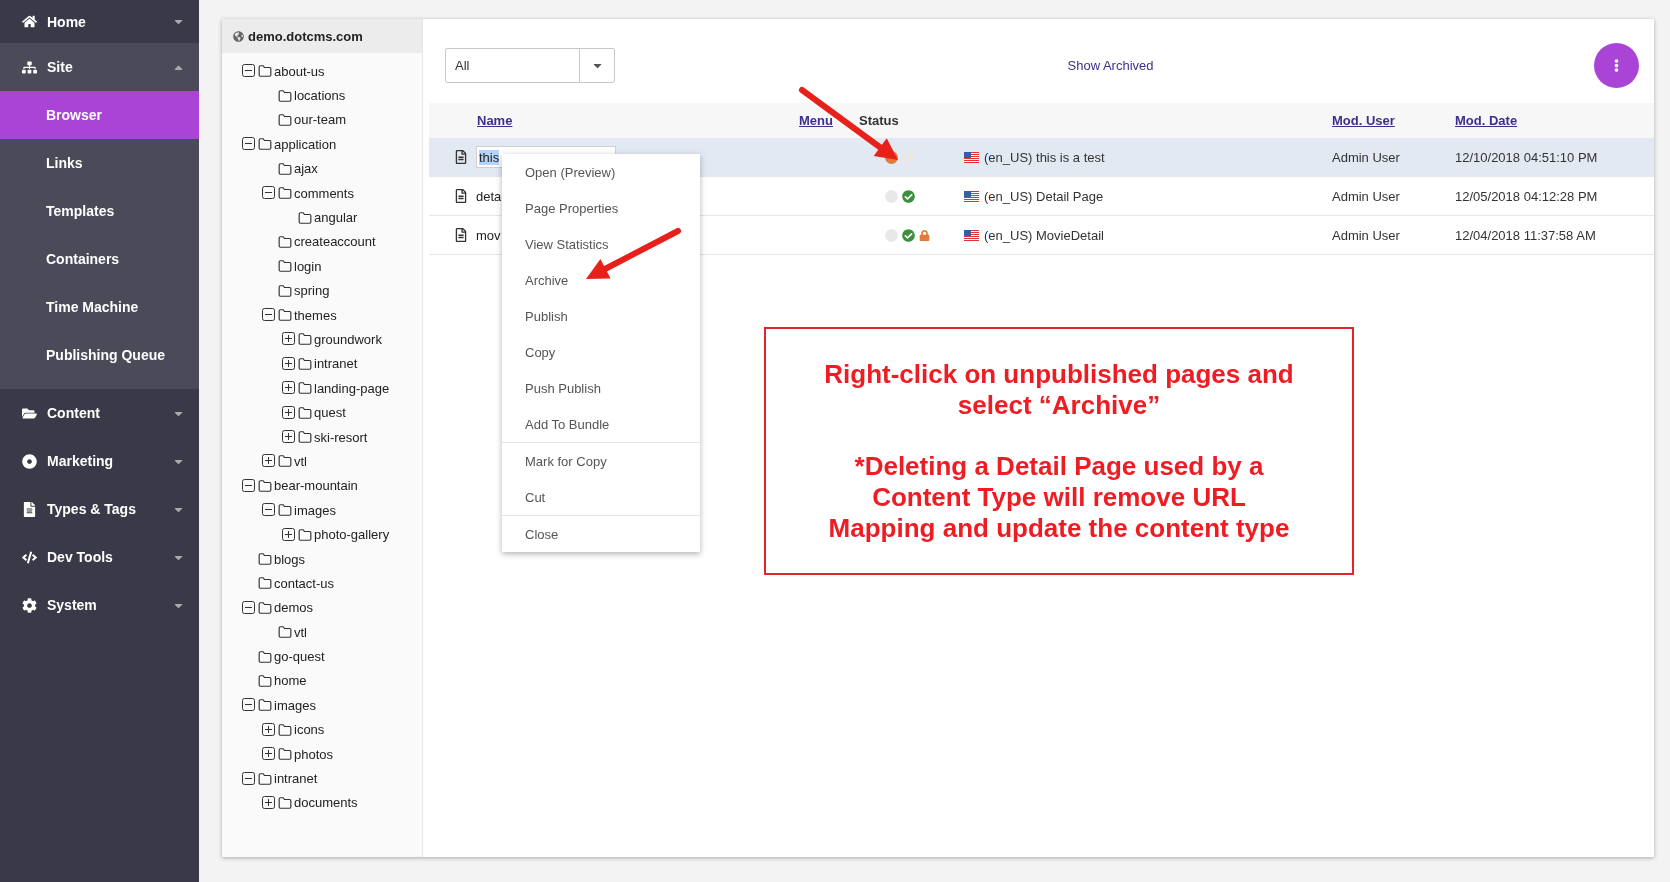 Image resolution: width=1670 pixels, height=882 pixels. What do you see at coordinates (601, 208) in the screenshot?
I see `menu-item: Page Properties` at bounding box center [601, 208].